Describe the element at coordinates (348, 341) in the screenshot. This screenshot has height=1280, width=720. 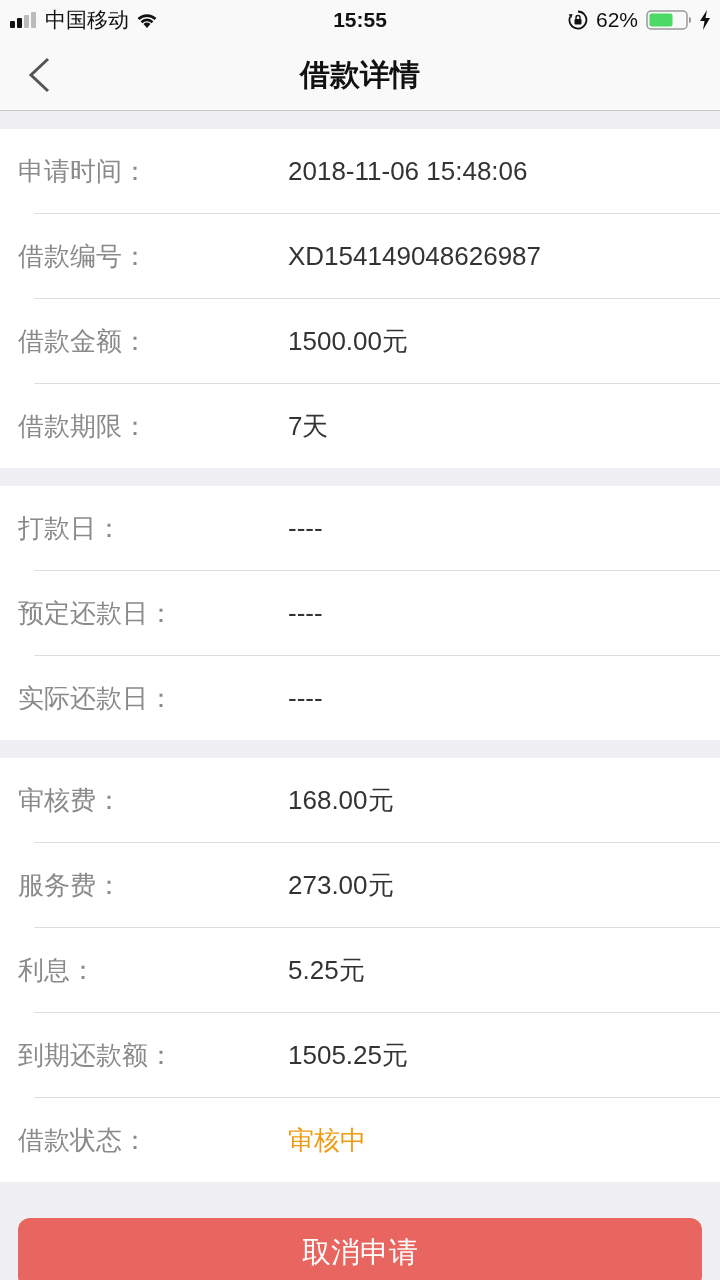
I see `field-value: 1500.00元` at that location.